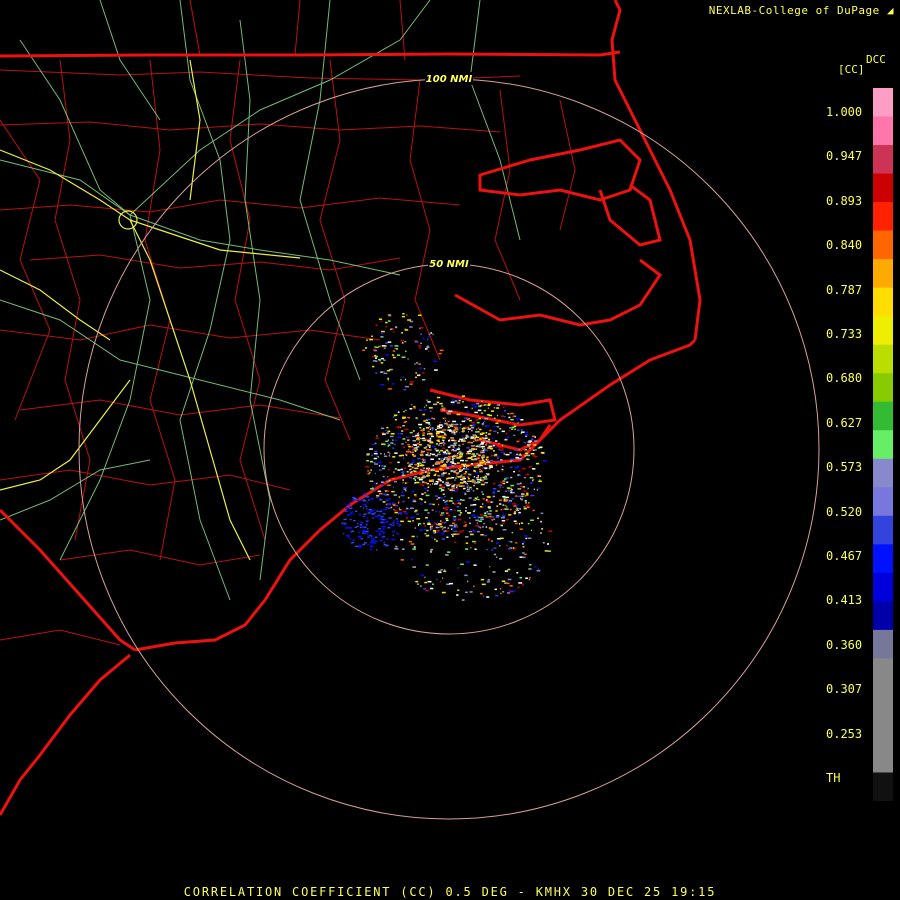 The image size is (900, 900). I want to click on colorbar-swatch, so click(883, 730).